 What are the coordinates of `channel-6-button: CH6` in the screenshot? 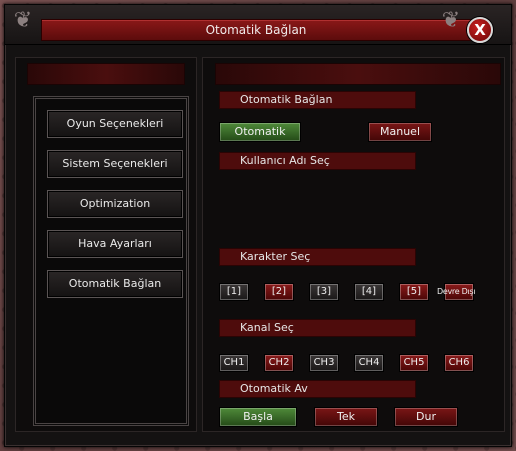 It's located at (459, 363).